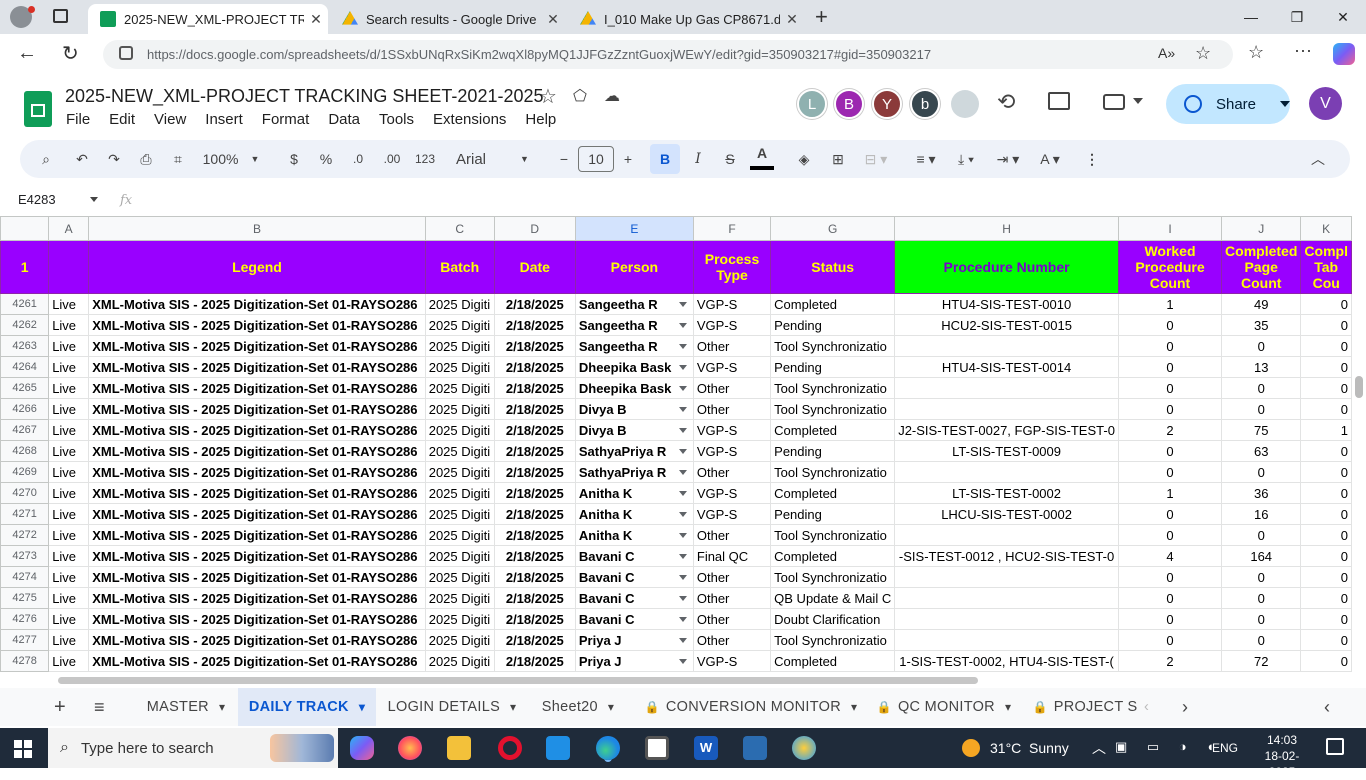  I want to click on row-number: 4277, so click(25, 640).